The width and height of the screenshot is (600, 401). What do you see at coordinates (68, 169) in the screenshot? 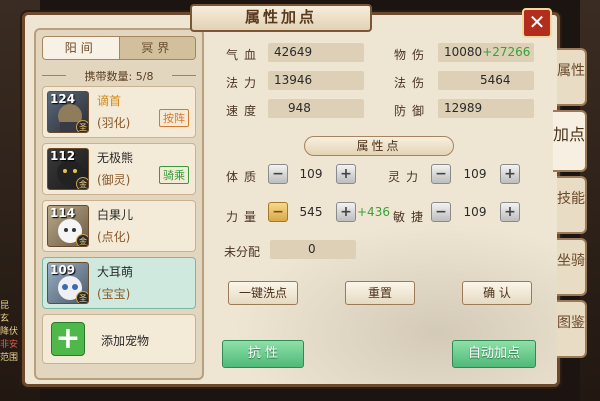
I see `pet-avatar: 112 金` at bounding box center [68, 169].